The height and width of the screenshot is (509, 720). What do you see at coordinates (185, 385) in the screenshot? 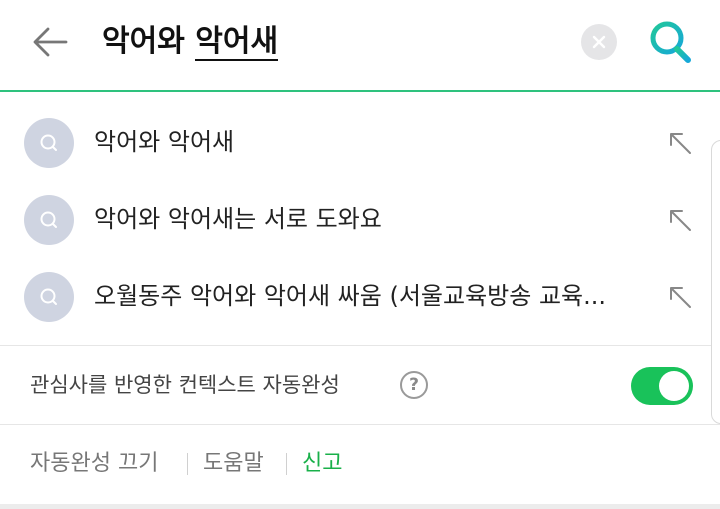
I see `context-autocomplete-label: 관심사를 반영한 컨텍스트 자동완성` at bounding box center [185, 385].